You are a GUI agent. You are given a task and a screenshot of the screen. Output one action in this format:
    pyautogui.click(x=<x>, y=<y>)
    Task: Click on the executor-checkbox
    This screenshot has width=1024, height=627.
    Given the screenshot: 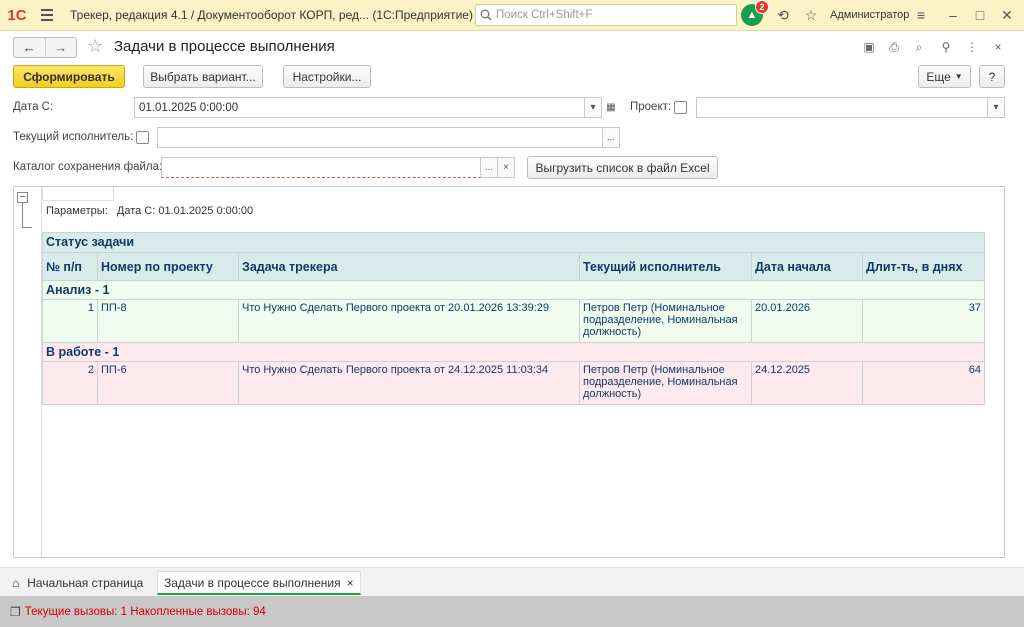 What is the action you would take?
    pyautogui.click(x=142, y=137)
    